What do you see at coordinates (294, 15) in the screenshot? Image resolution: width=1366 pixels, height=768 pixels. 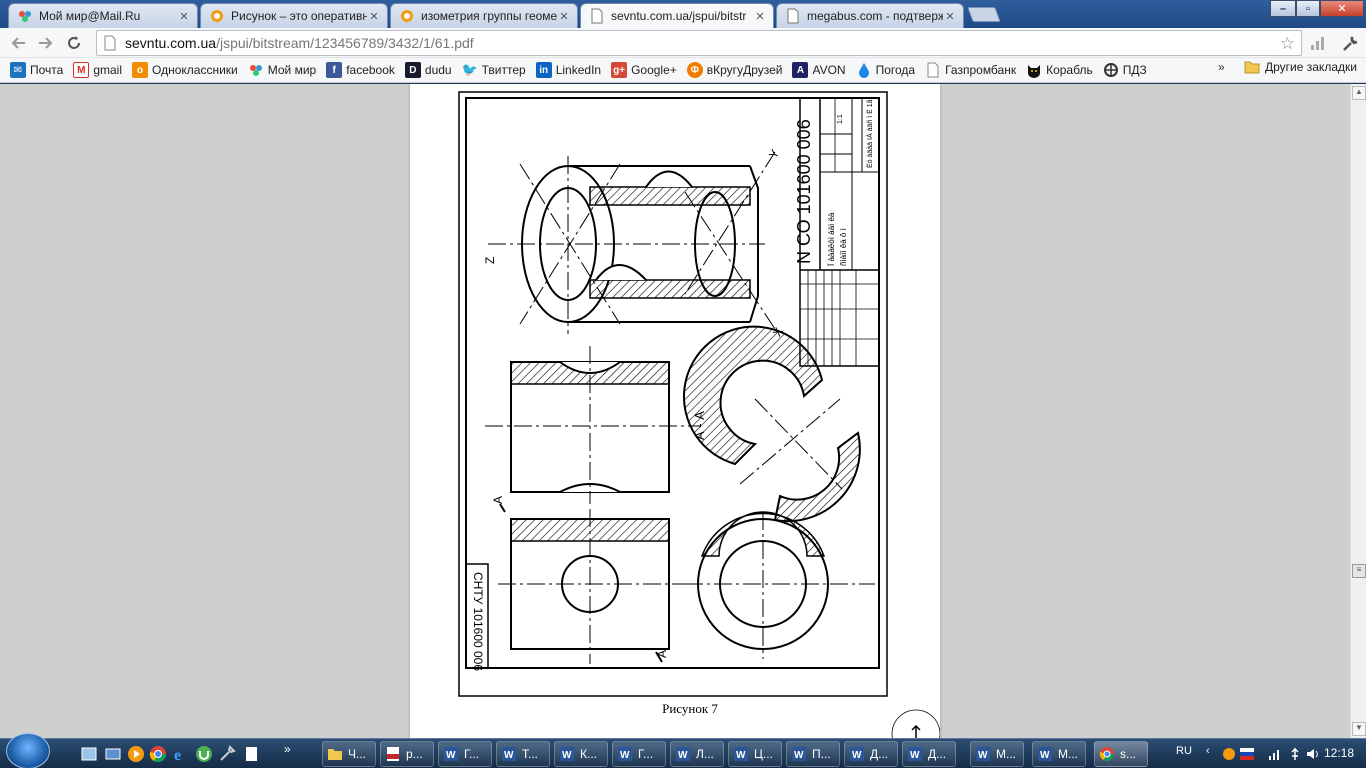 I see `tab-2: Рисунок – это оперативн ✕` at bounding box center [294, 15].